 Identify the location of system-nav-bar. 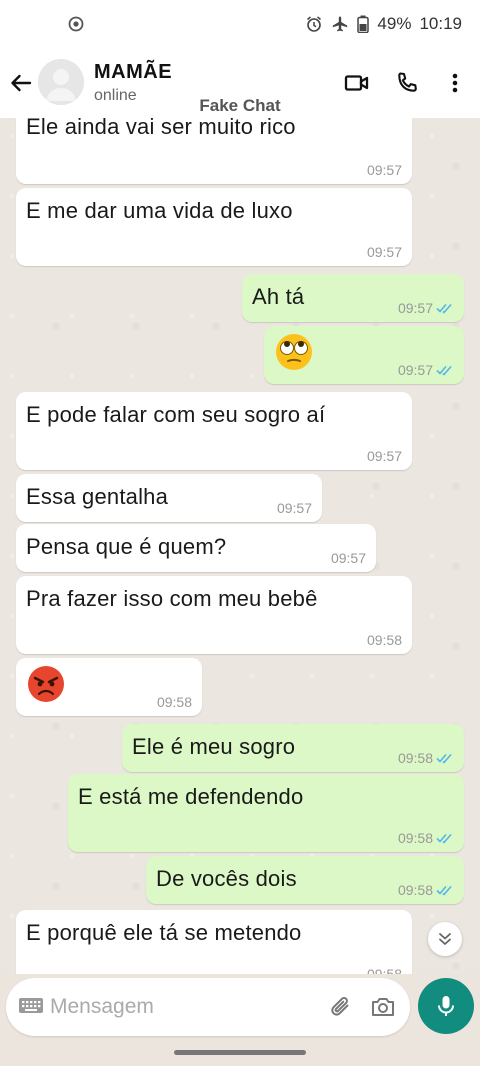
(240, 1053).